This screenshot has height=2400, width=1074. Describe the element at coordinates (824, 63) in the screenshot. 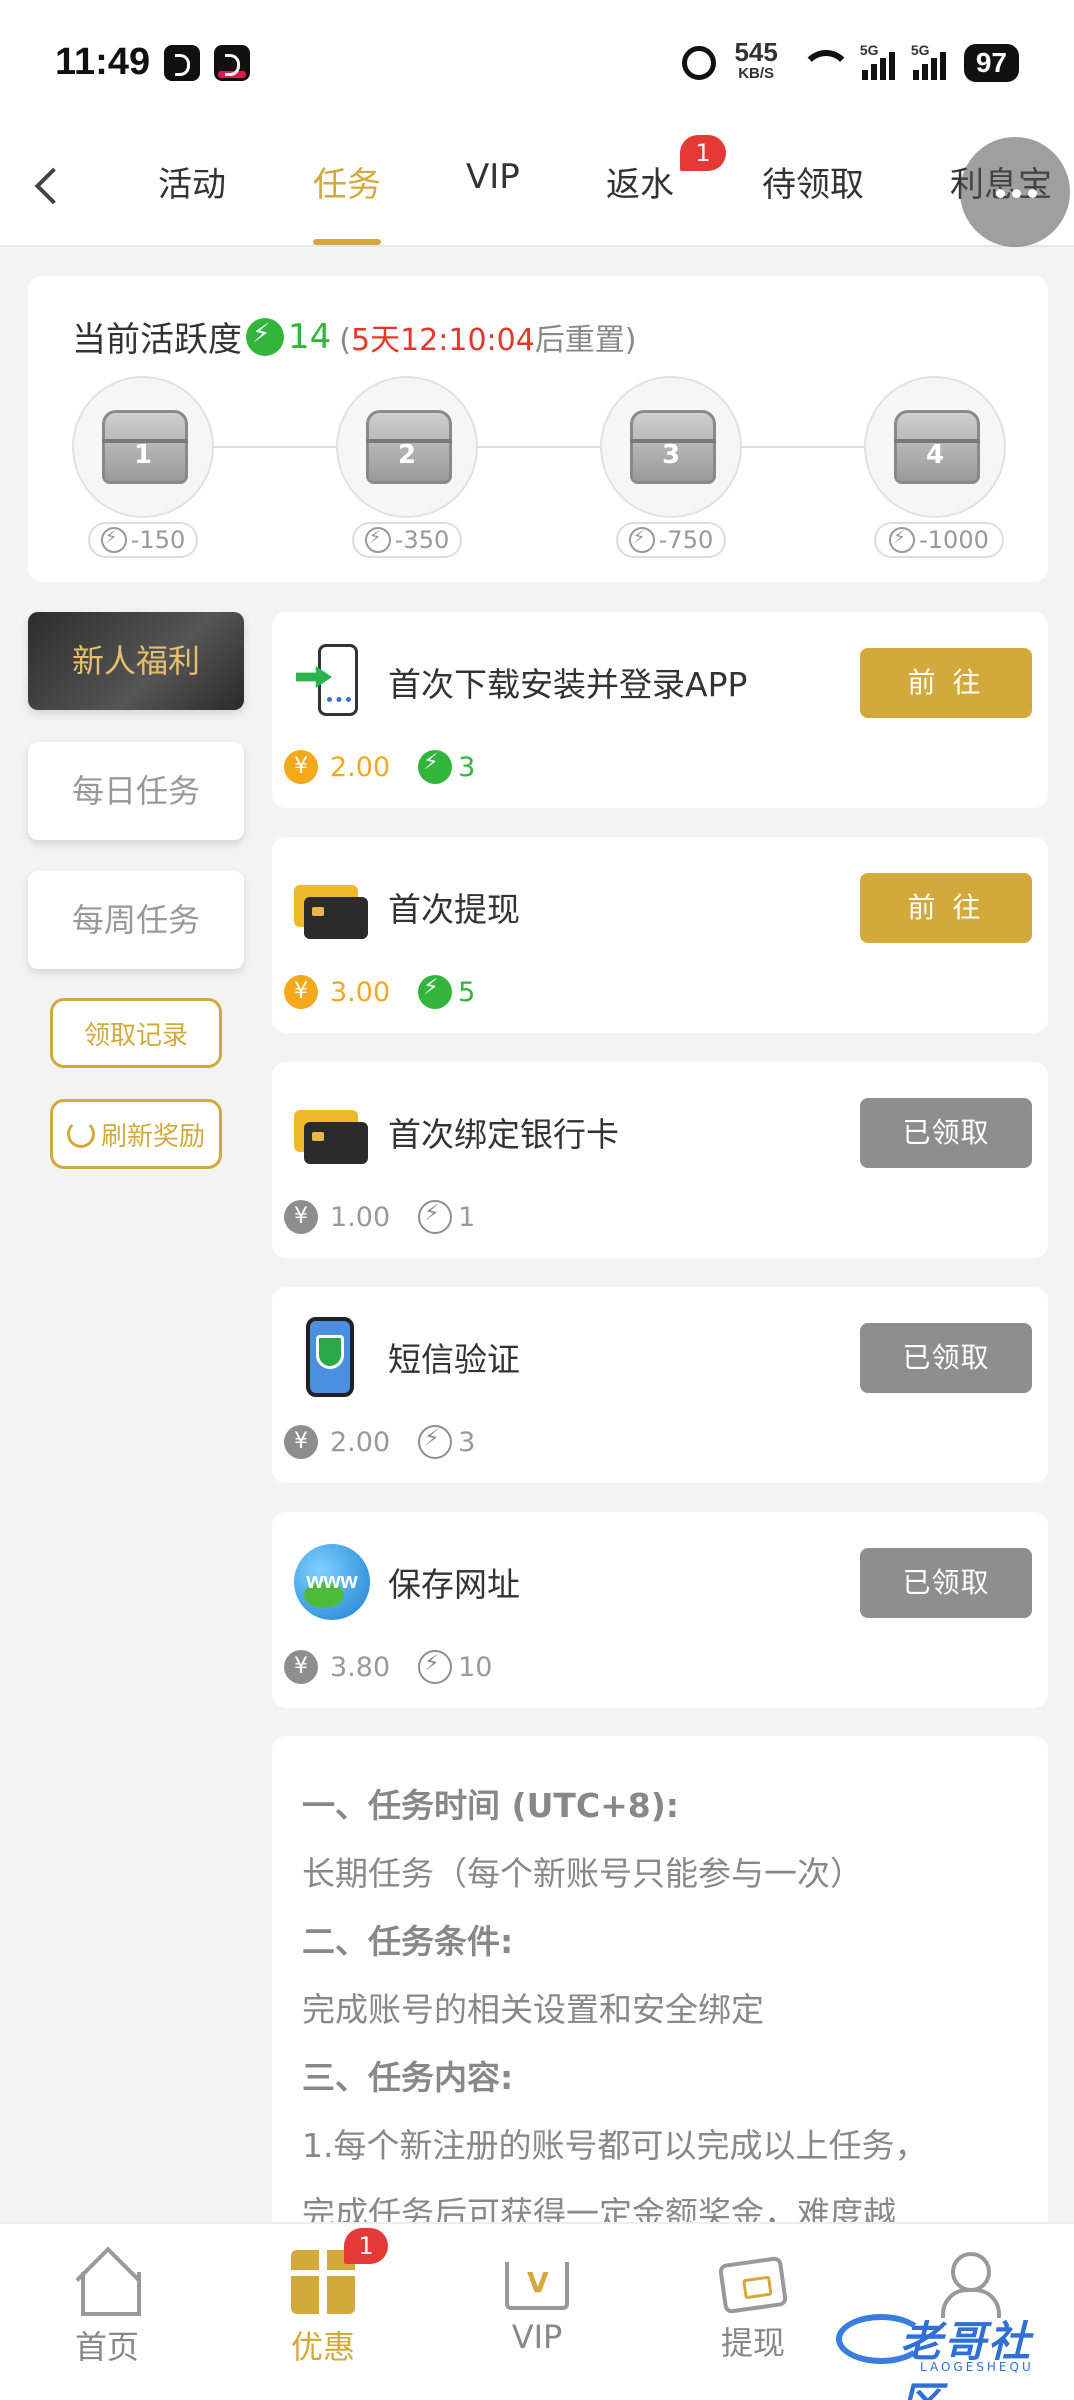

I see `wifi-icon` at that location.